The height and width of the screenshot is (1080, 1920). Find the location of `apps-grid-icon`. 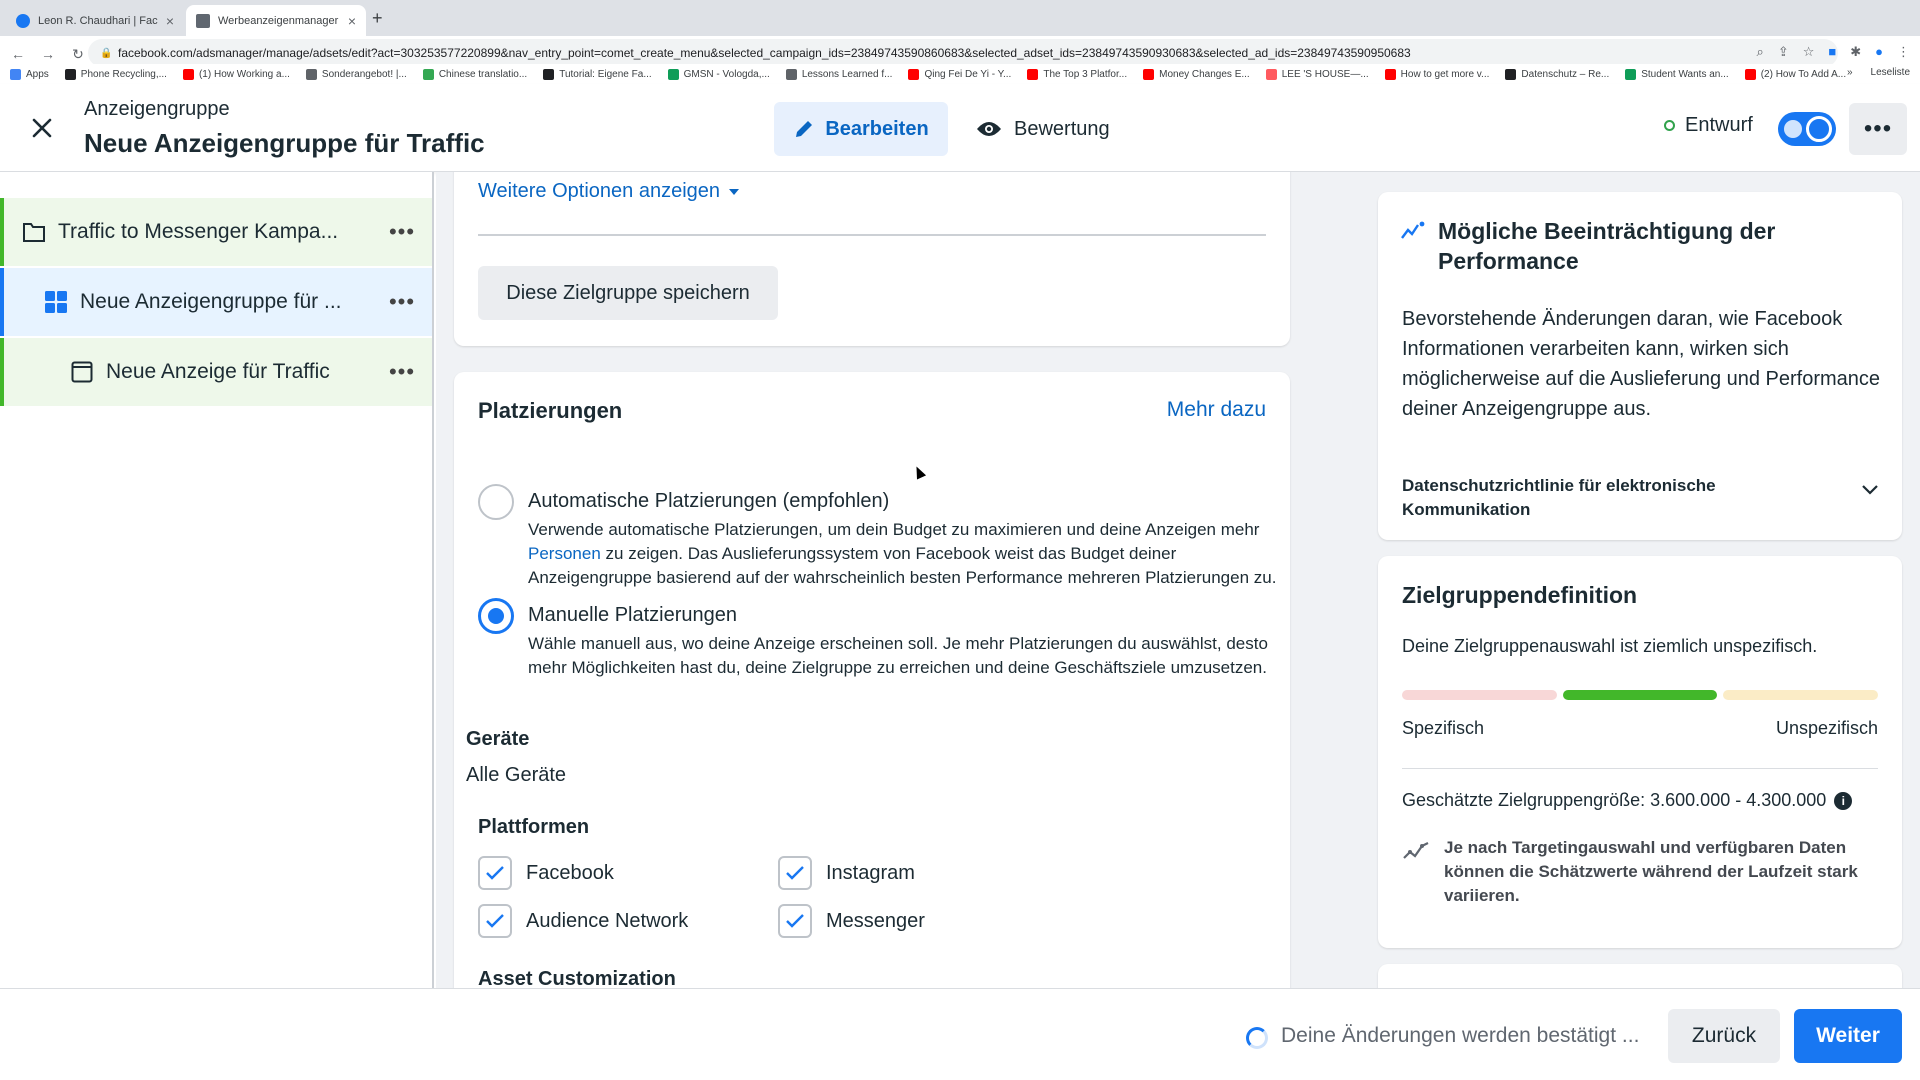

apps-grid-icon is located at coordinates (15, 74).